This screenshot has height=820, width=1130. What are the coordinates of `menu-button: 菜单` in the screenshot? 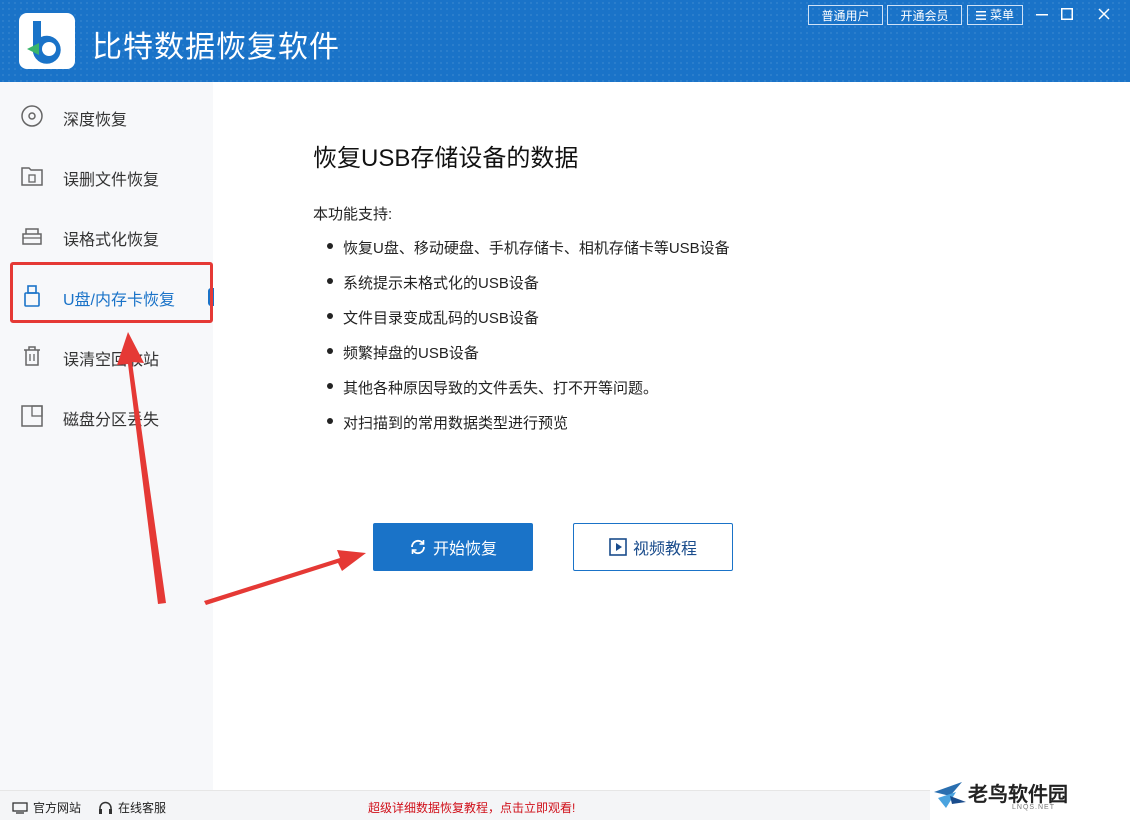 It's located at (995, 15).